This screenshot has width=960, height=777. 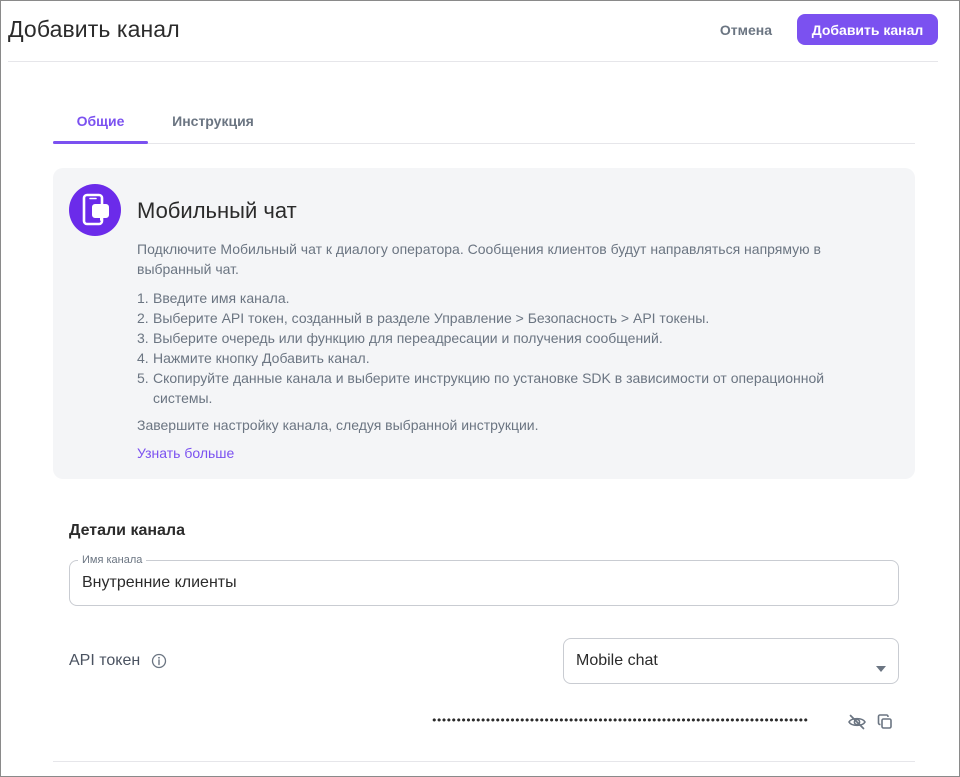 I want to click on copy-icon, so click(x=885, y=722).